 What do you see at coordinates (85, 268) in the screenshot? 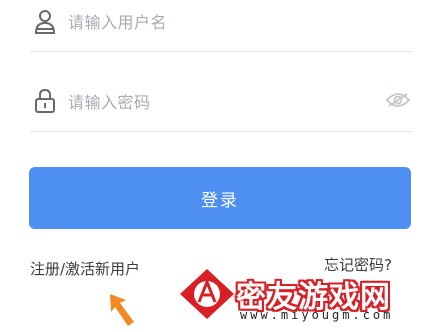
I see `register-link: 注册/激活新用户` at bounding box center [85, 268].